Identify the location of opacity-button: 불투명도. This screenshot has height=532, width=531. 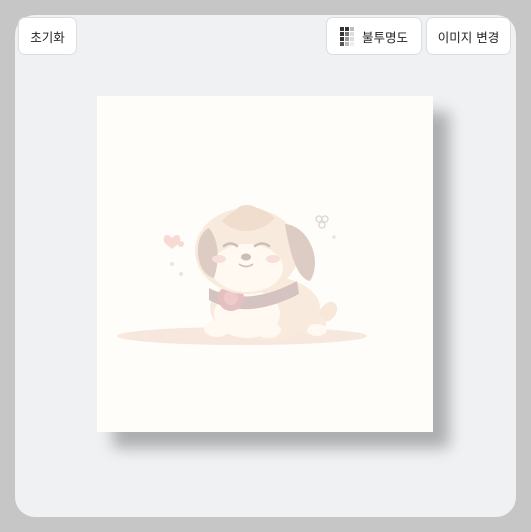
(374, 36).